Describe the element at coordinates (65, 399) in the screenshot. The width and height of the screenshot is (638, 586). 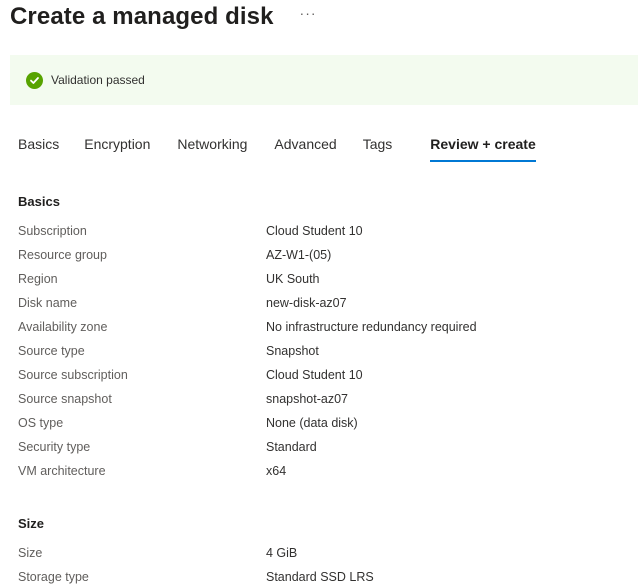
I see `row-label: Source snapshot` at that location.